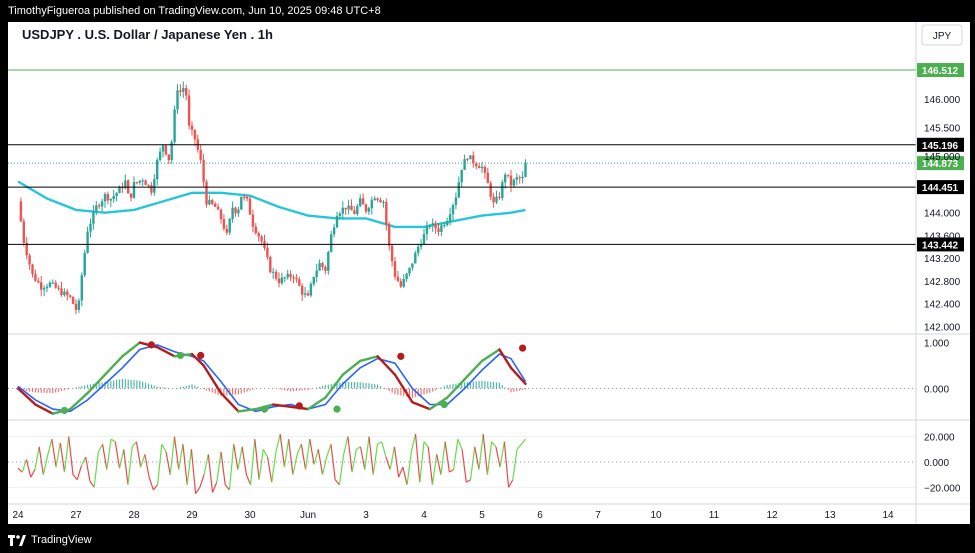 Image resolution: width=975 pixels, height=553 pixels. What do you see at coordinates (939, 438) in the screenshot?
I see `momentum-tick-label: 20.000` at bounding box center [939, 438].